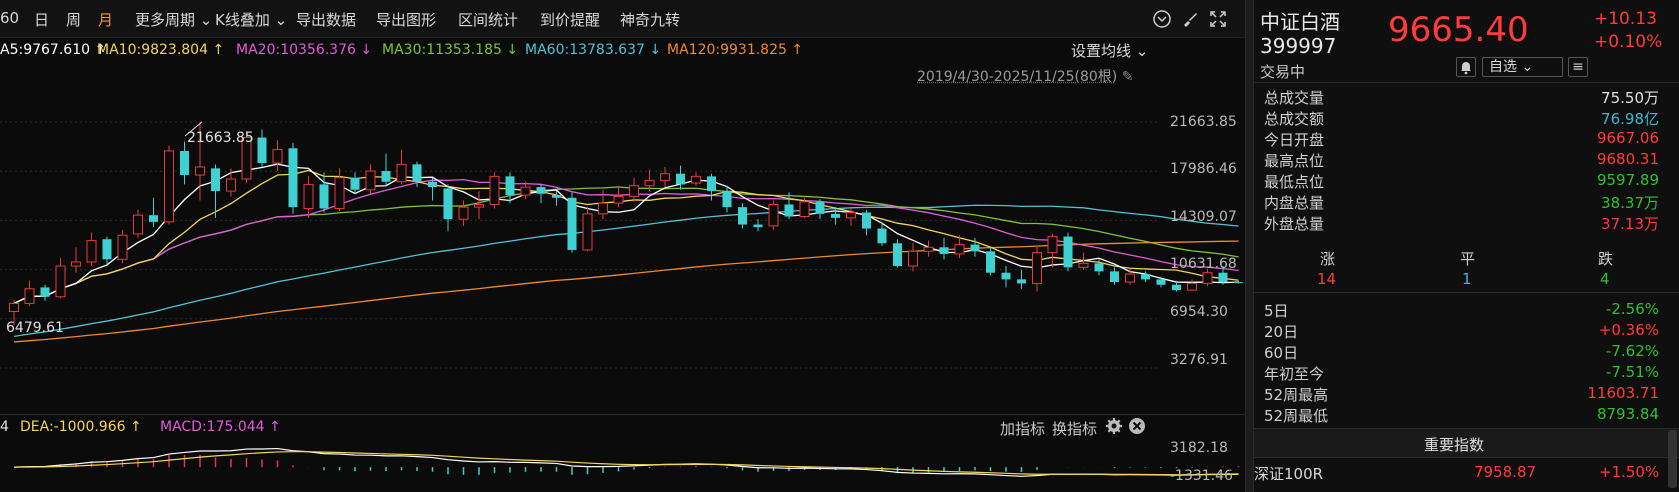 This screenshot has height=492, width=1679. I want to click on stat-row: 总成交额 76.98亿, so click(1466, 119).